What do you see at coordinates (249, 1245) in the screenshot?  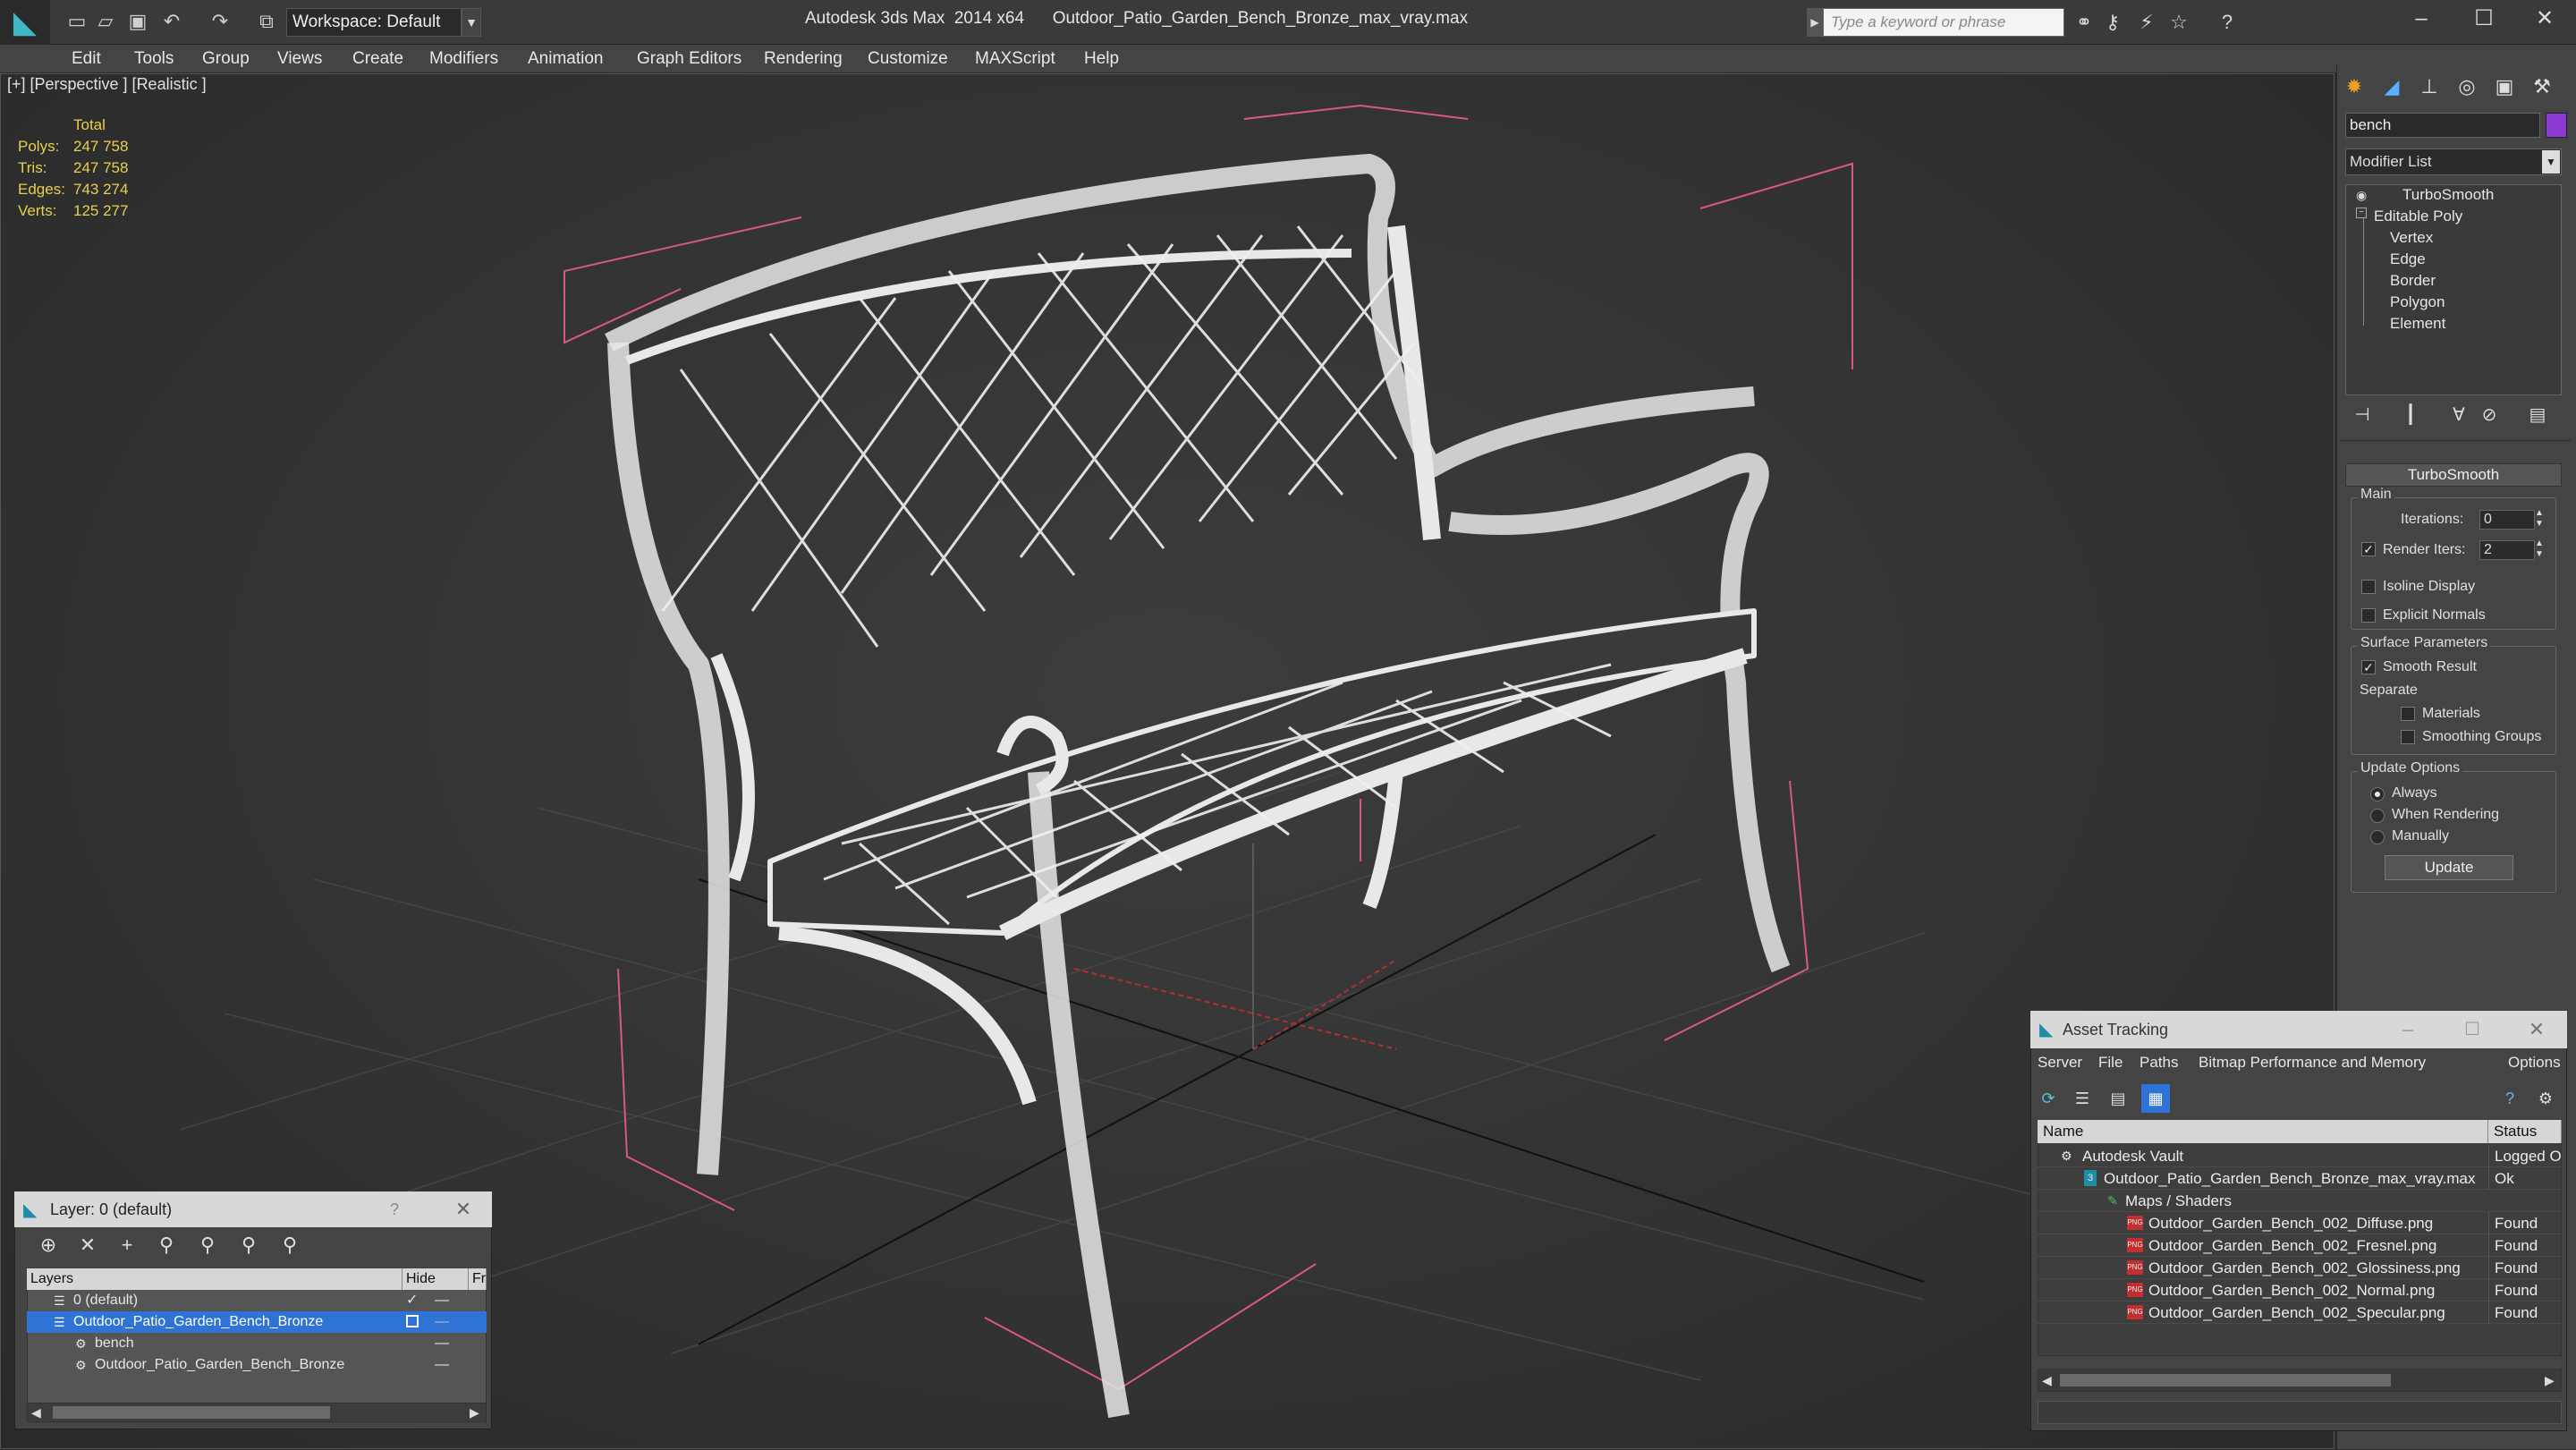 I see `hide-all-layers-icon: ⚲` at bounding box center [249, 1245].